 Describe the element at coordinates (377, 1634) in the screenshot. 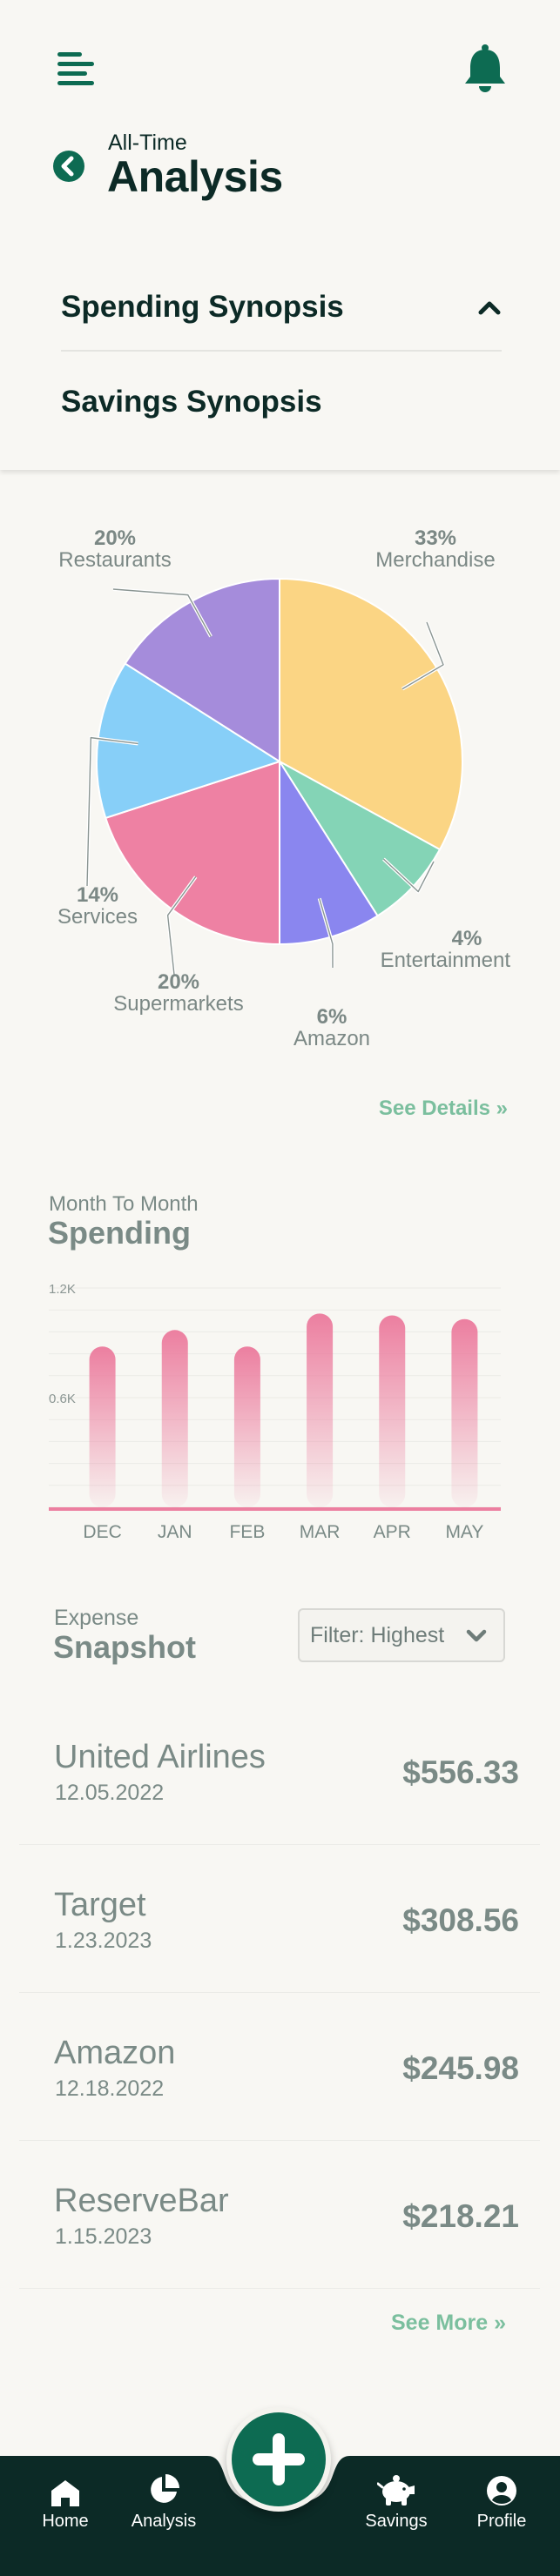

I see `filter-label: Filter: Highest` at that location.